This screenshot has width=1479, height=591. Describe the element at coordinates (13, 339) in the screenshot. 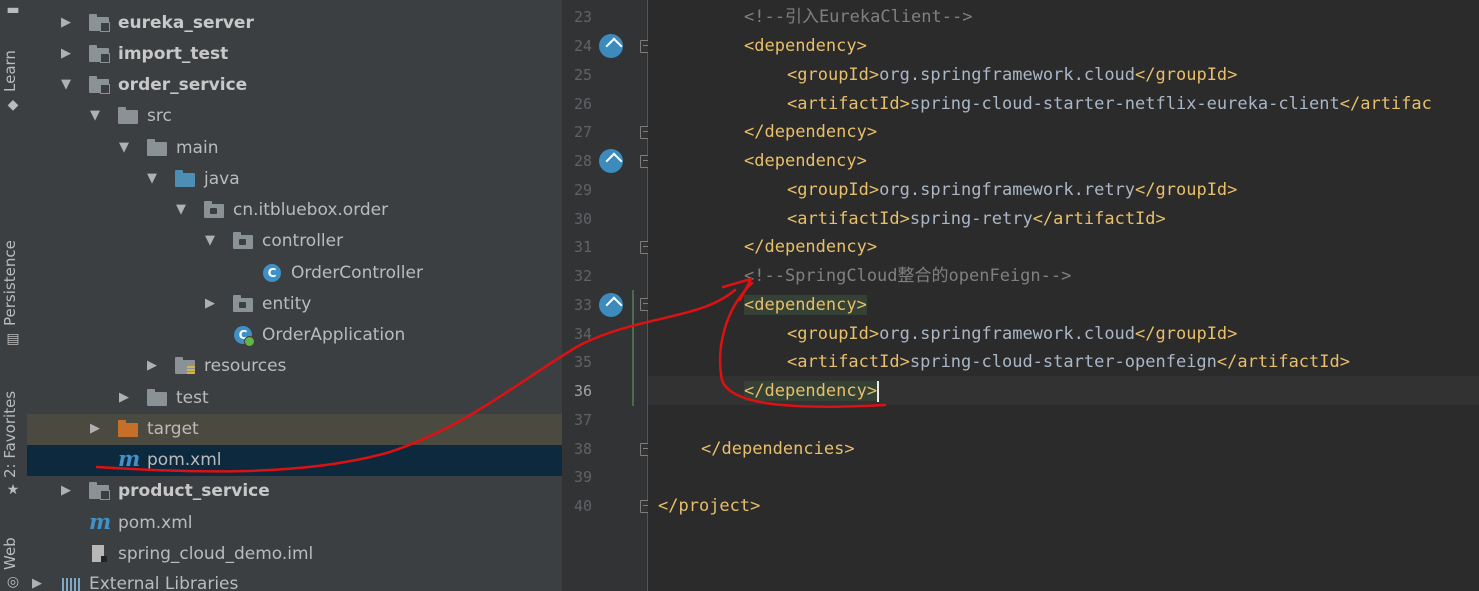

I see `persistence-icon: ▤` at that location.